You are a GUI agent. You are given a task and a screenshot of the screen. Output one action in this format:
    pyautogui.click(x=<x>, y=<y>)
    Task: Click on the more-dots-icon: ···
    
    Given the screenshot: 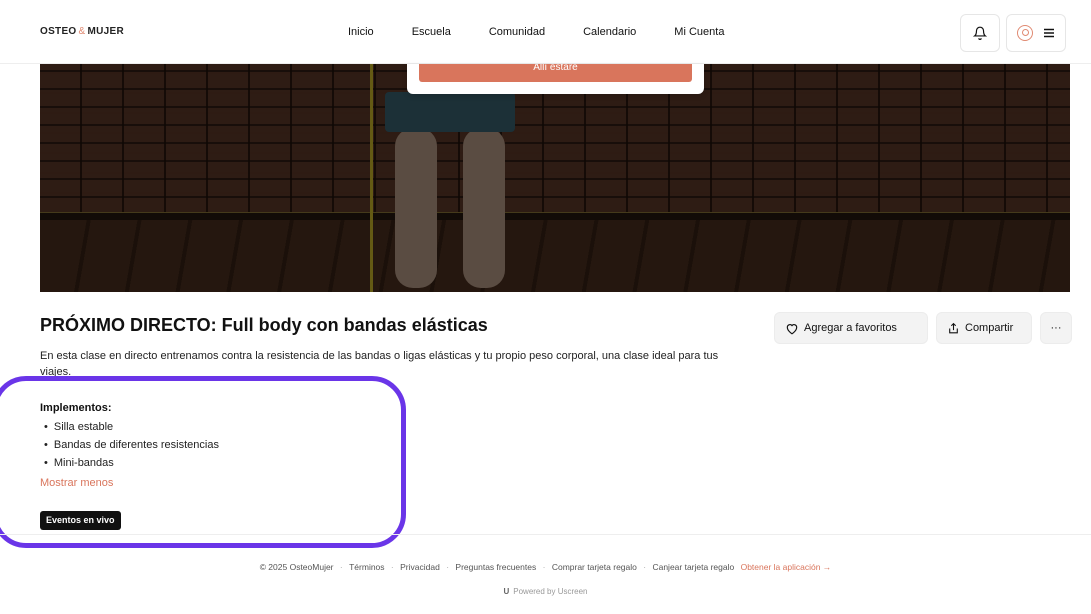 What is the action you would take?
    pyautogui.click(x=1056, y=328)
    